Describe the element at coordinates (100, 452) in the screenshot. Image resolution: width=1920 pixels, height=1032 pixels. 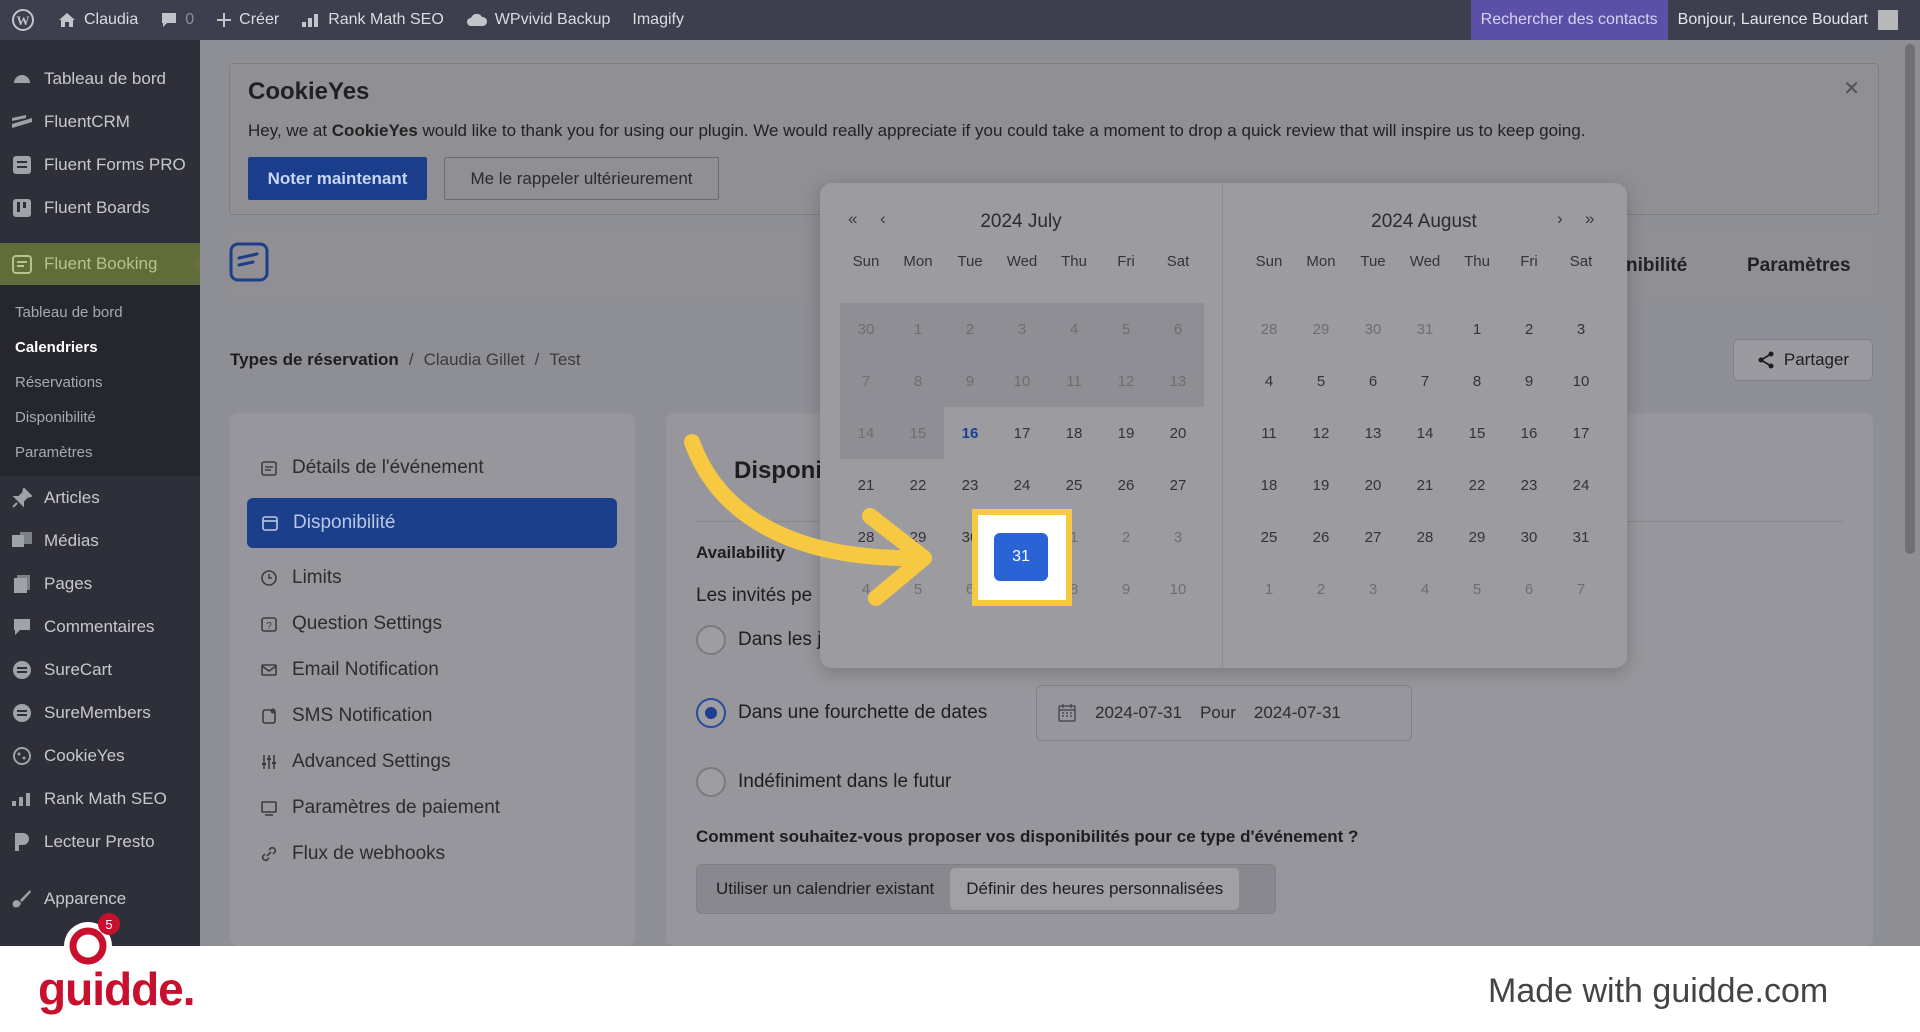
I see `submenu-settings: Paramètres` at that location.